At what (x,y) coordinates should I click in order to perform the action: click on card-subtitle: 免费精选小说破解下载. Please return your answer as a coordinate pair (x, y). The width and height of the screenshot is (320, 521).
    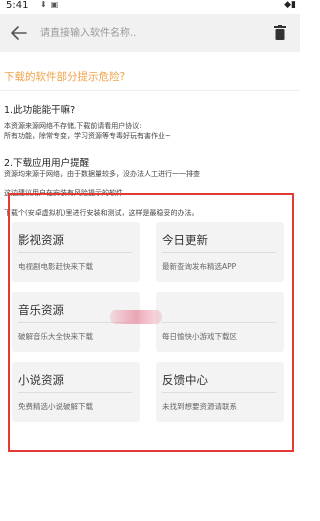
    Looking at the image, I should click on (55, 406).